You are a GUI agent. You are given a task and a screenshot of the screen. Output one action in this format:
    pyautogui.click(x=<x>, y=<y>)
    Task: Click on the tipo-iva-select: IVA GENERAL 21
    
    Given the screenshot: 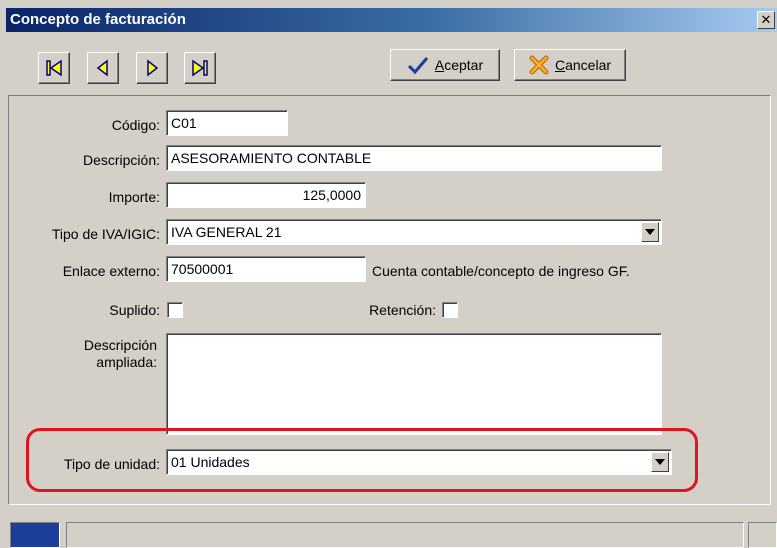 What is the action you would take?
    pyautogui.click(x=414, y=232)
    